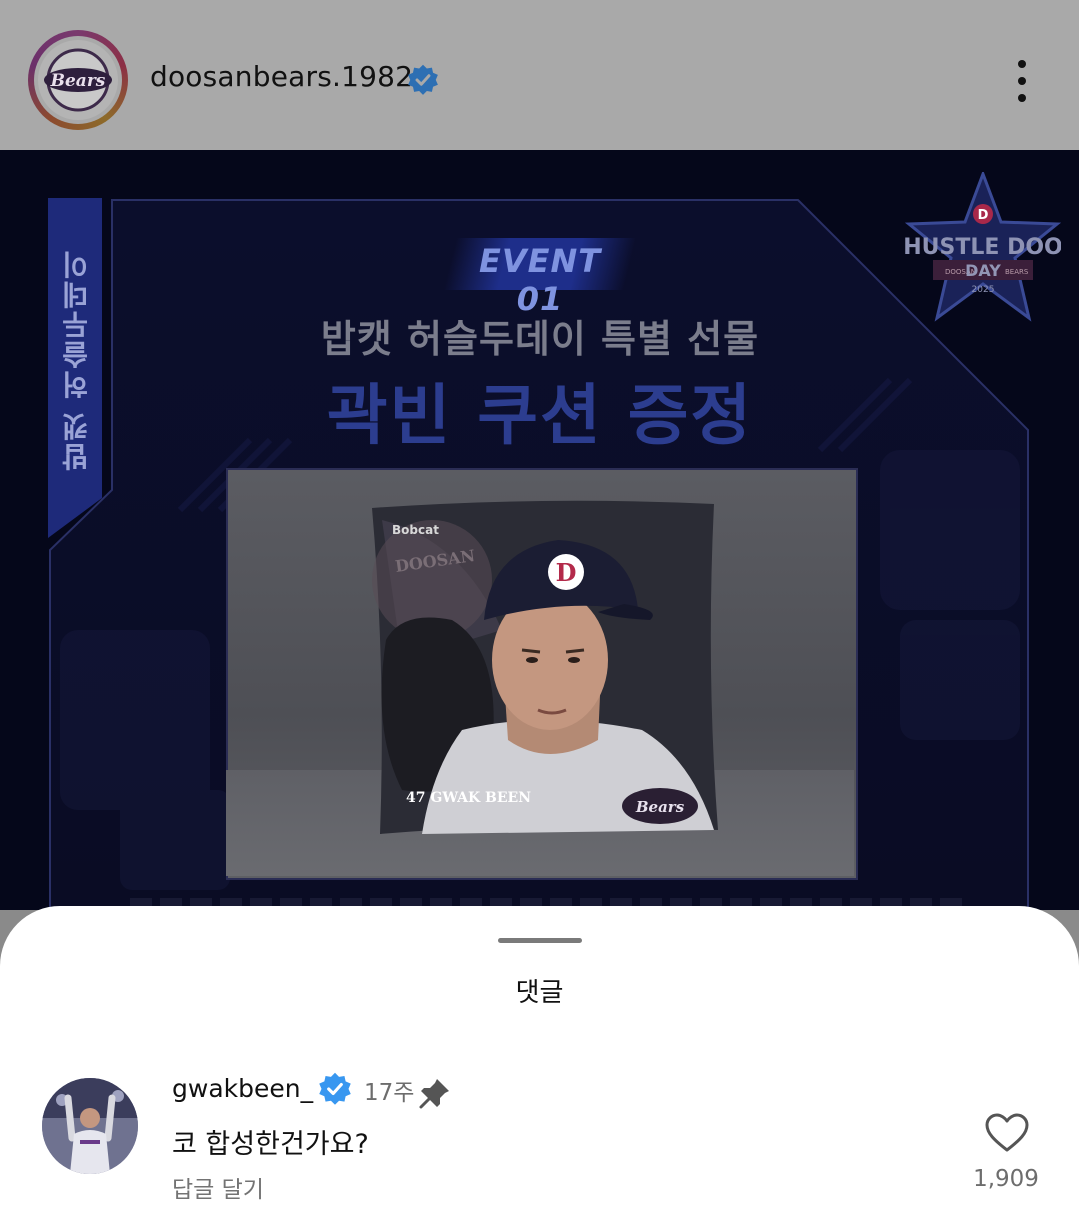 Image resolution: width=1079 pixels, height=1230 pixels. What do you see at coordinates (540, 280) in the screenshot?
I see `event-label: EVENT 01` at bounding box center [540, 280].